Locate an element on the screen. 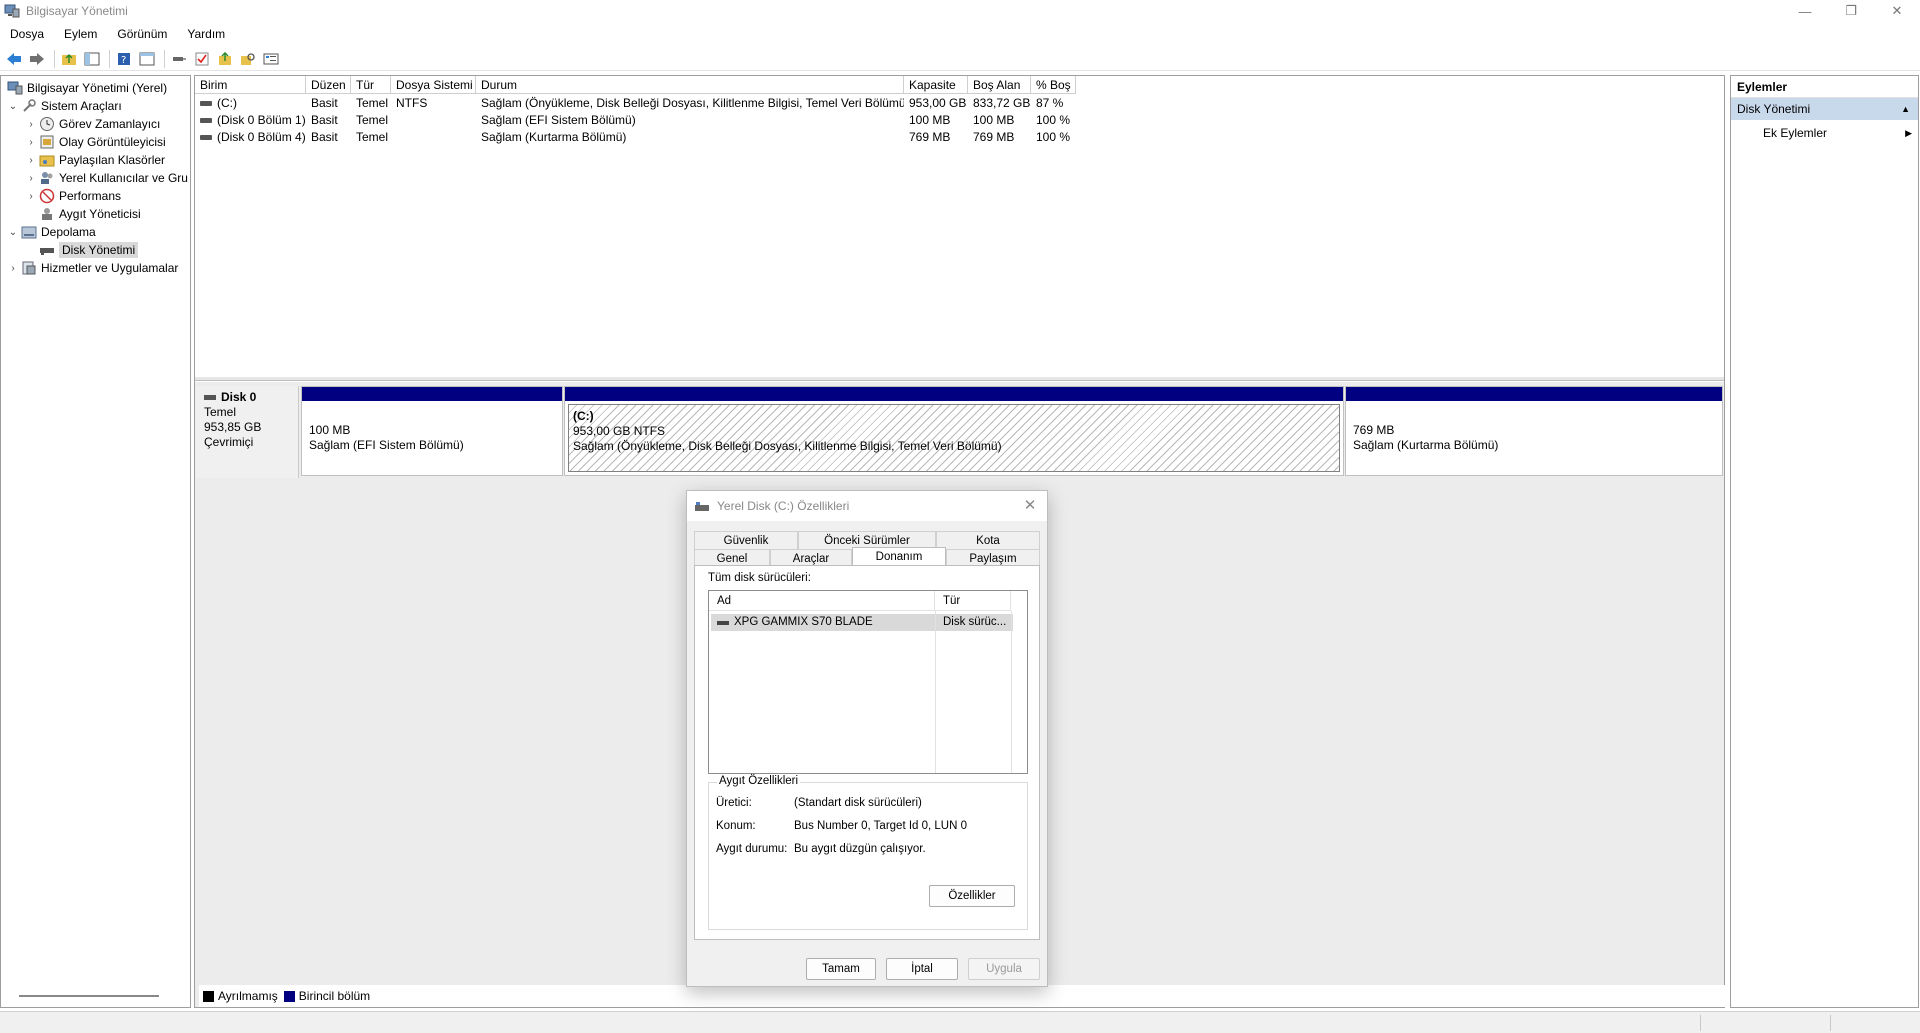 Image resolution: width=1920 pixels, height=1033 pixels. partition-status: Sağlam (EFI Sistem Bölümü) is located at coordinates (386, 445).